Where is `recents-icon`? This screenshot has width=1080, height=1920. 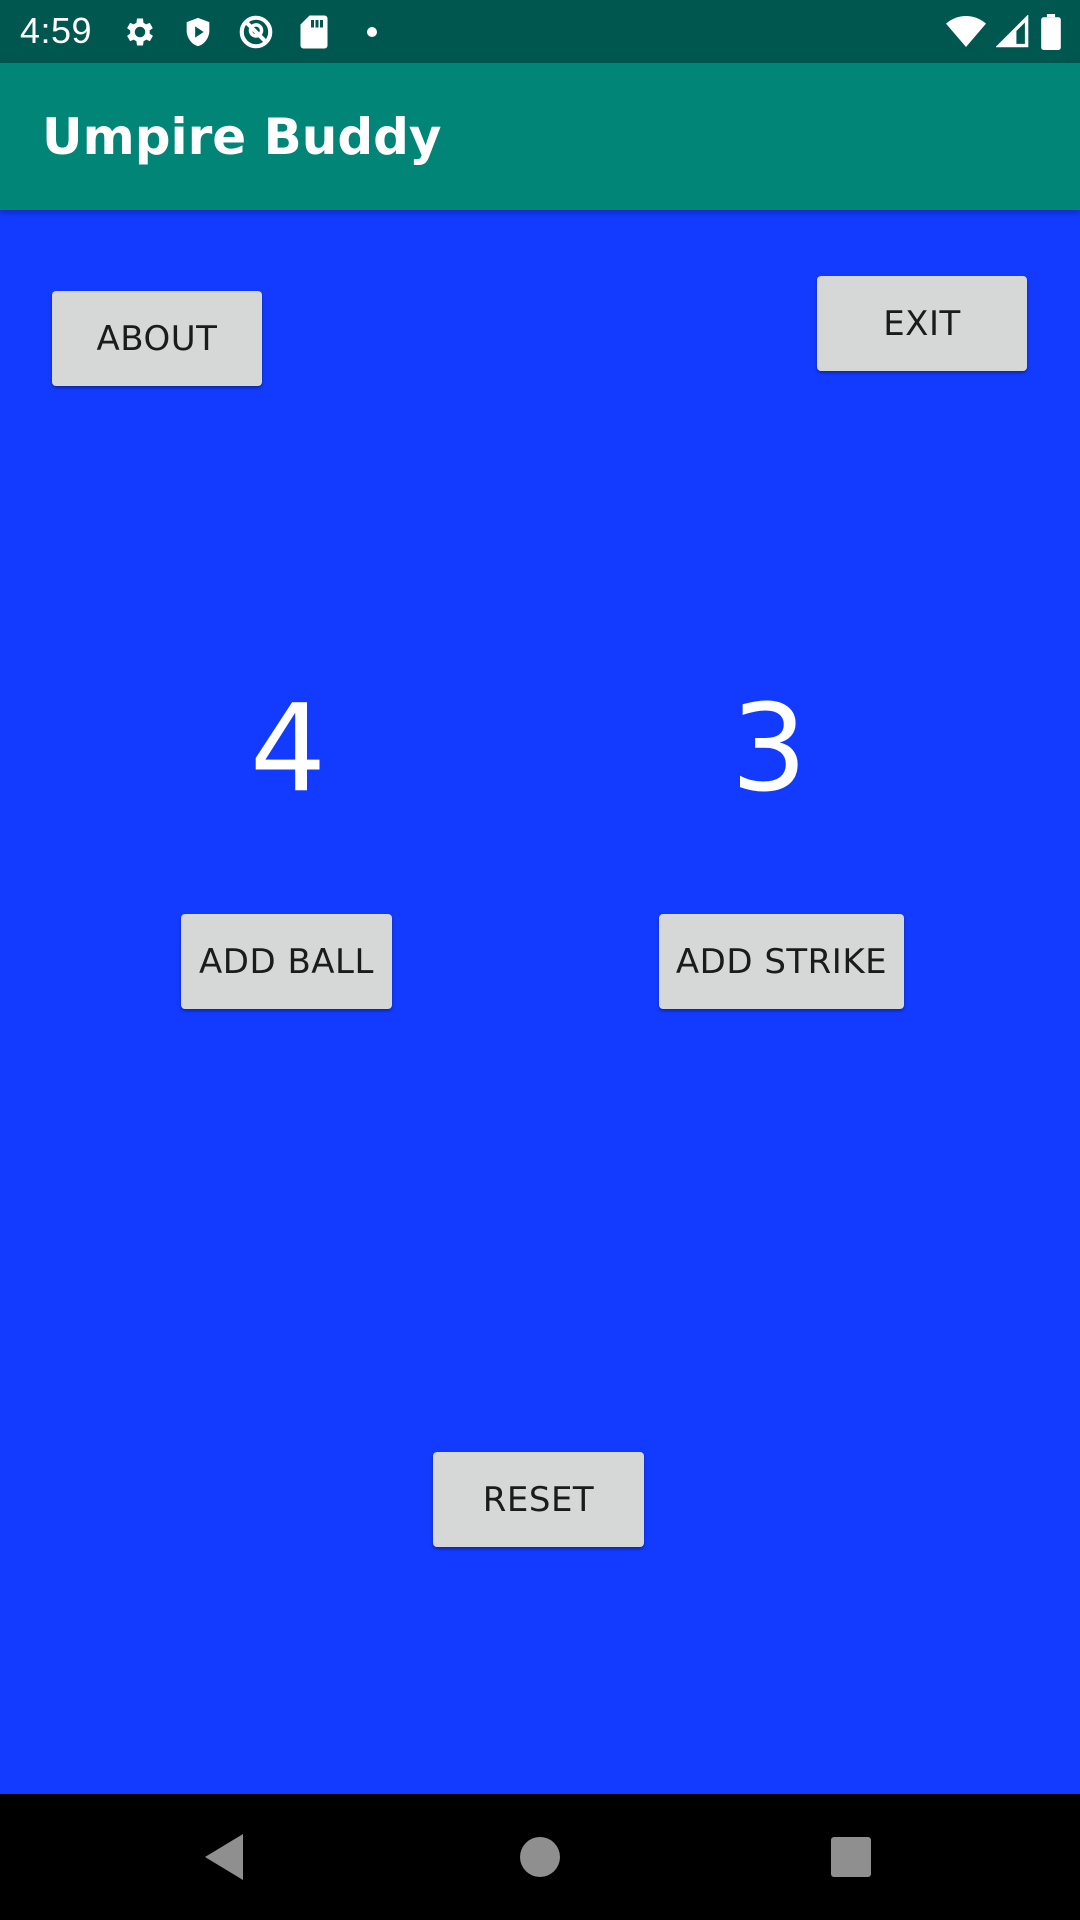 recents-icon is located at coordinates (851, 1857).